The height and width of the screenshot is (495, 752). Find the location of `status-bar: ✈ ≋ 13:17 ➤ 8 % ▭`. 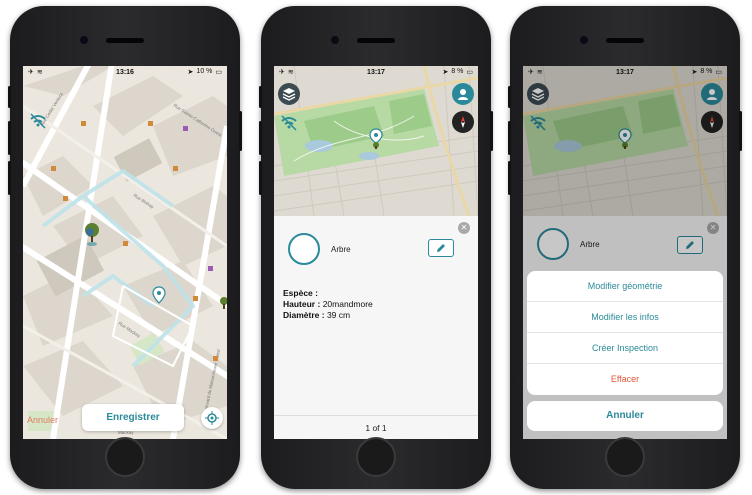

status-bar: ✈ ≋ 13:17 ➤ 8 % ▭ is located at coordinates (376, 72).